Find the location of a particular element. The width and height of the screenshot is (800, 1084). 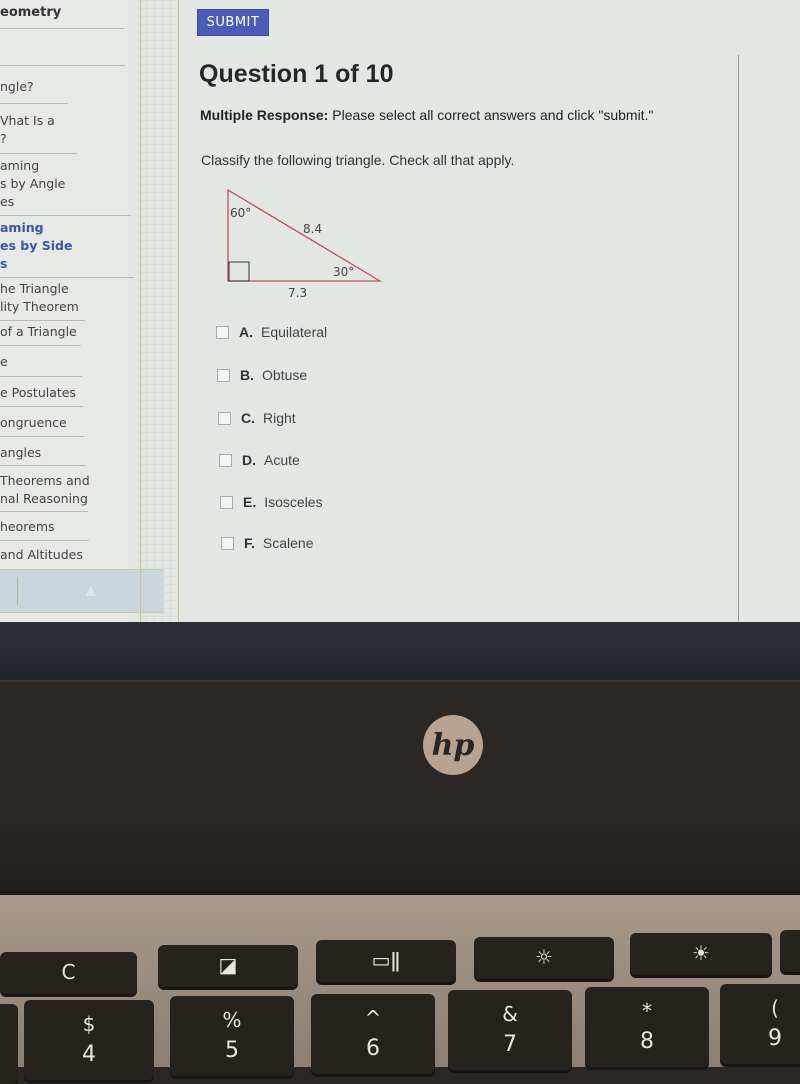

up-arrow-icon: ▲ is located at coordinates (91, 590).